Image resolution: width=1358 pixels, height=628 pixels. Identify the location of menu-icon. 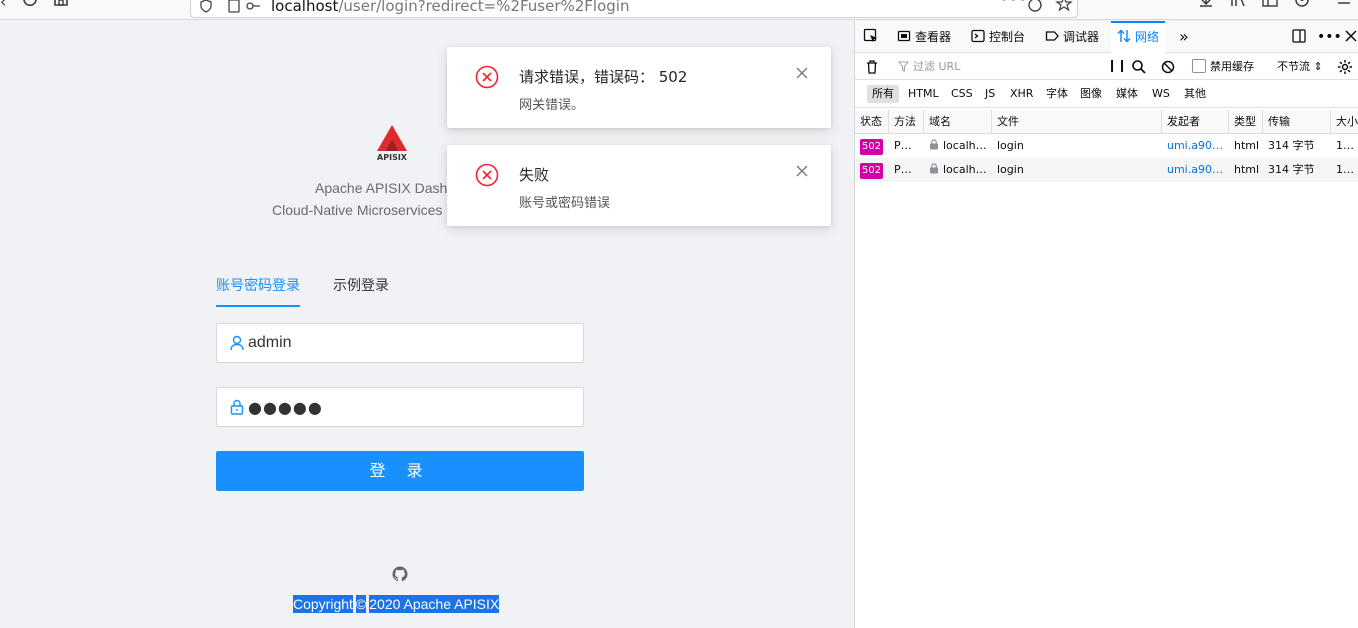
(1344, 4).